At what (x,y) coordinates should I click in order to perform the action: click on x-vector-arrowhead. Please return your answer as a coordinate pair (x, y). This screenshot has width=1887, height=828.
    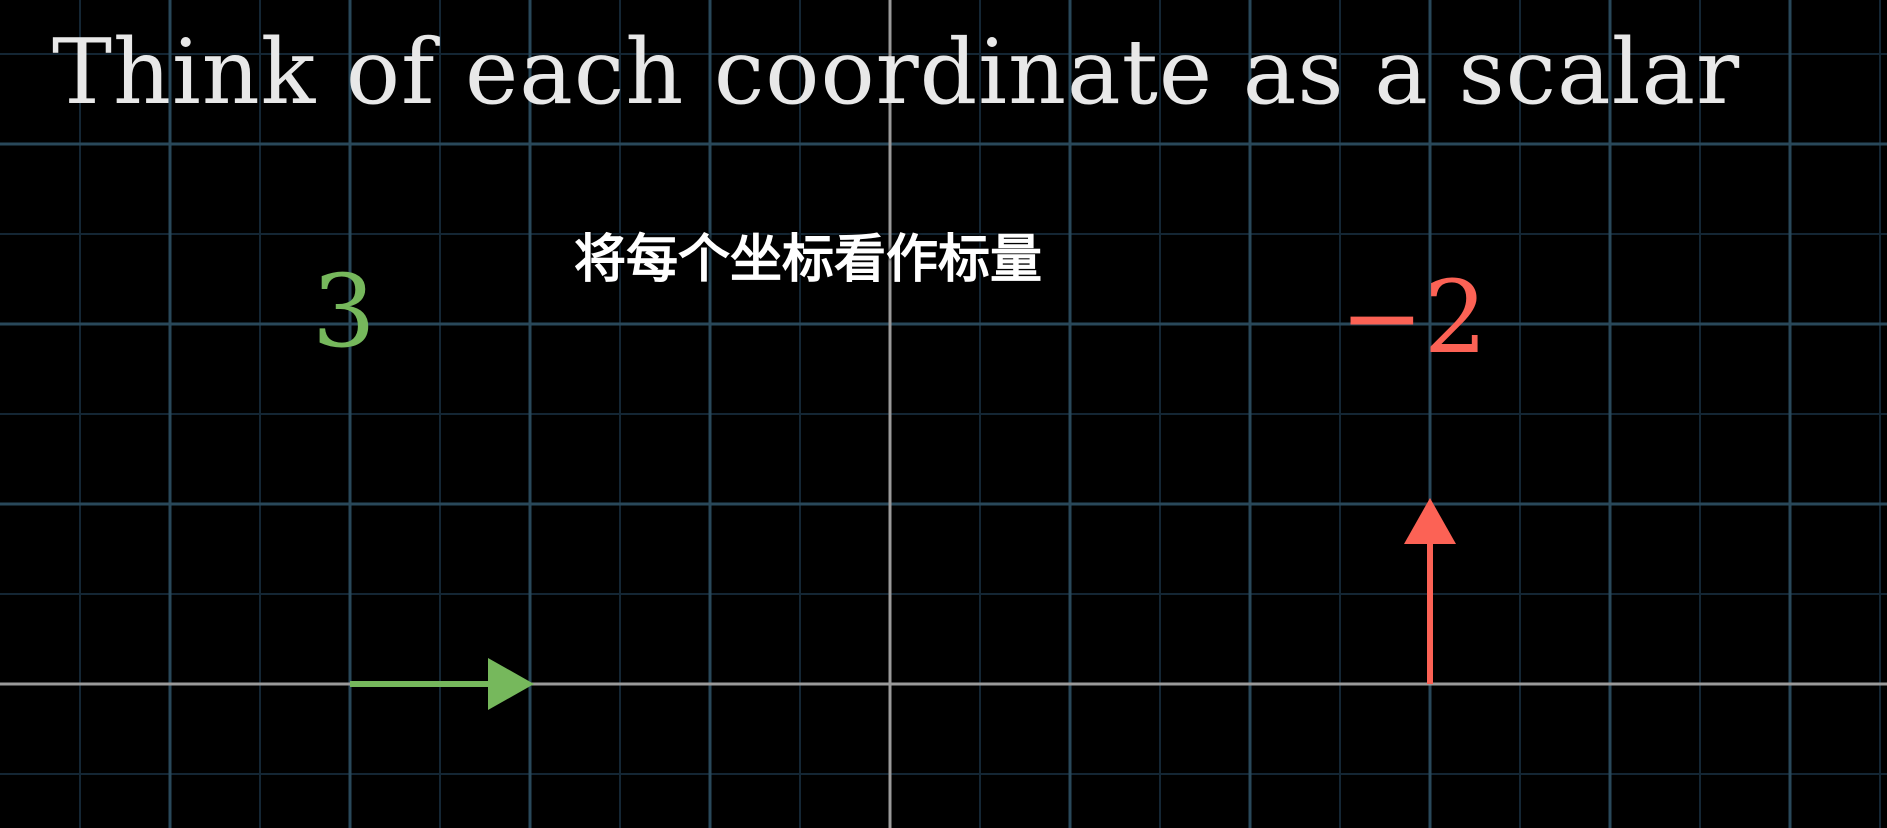
    Looking at the image, I should click on (511, 684).